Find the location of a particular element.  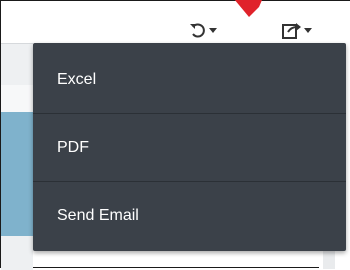

selected-grid-row is located at coordinates (17, 174).